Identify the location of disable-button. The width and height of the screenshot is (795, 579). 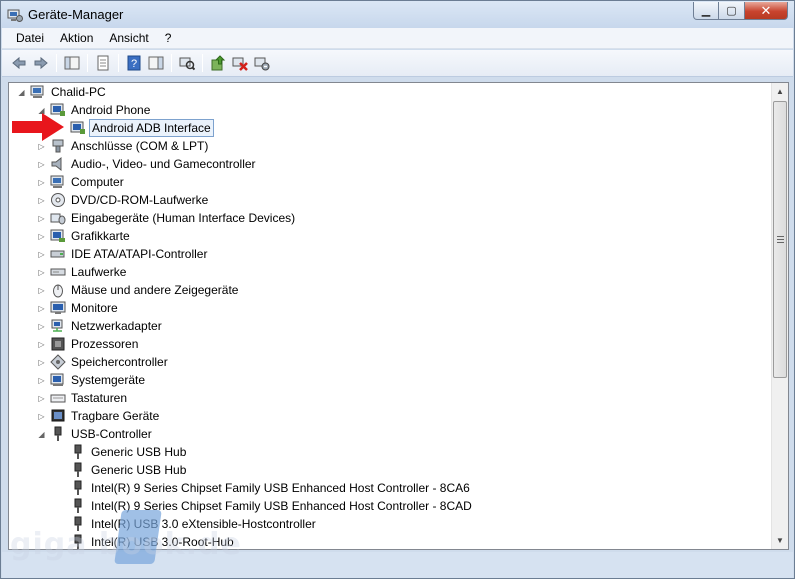
(262, 63).